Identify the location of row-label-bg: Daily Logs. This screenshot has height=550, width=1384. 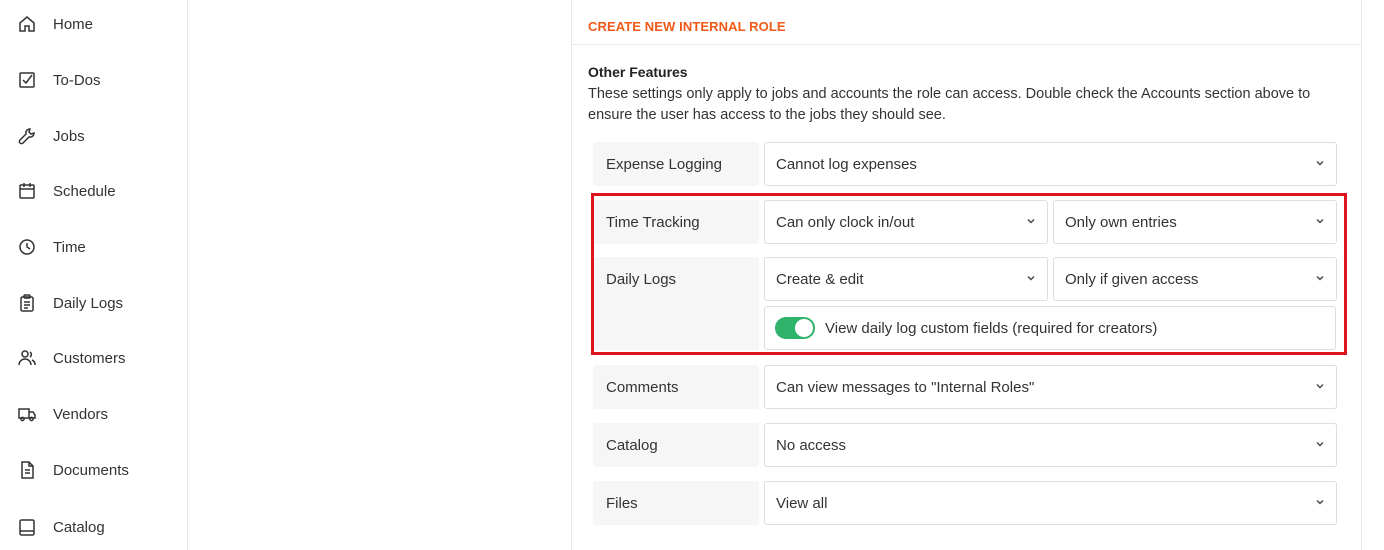
(676, 279).